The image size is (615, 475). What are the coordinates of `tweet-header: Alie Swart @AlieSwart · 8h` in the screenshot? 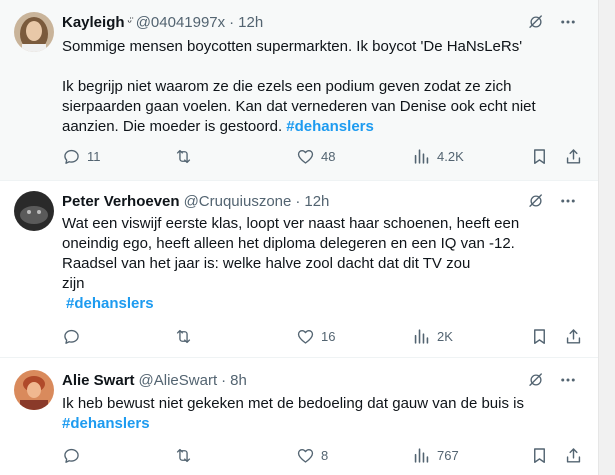 It's located at (325, 380).